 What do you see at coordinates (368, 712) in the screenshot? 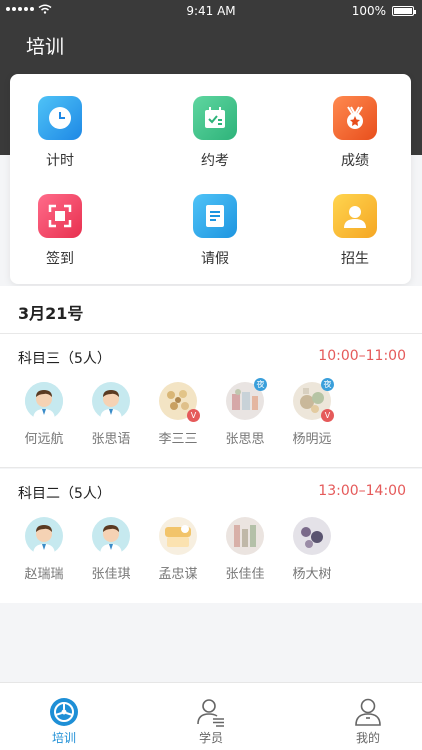
I see `profile-icon` at bounding box center [368, 712].